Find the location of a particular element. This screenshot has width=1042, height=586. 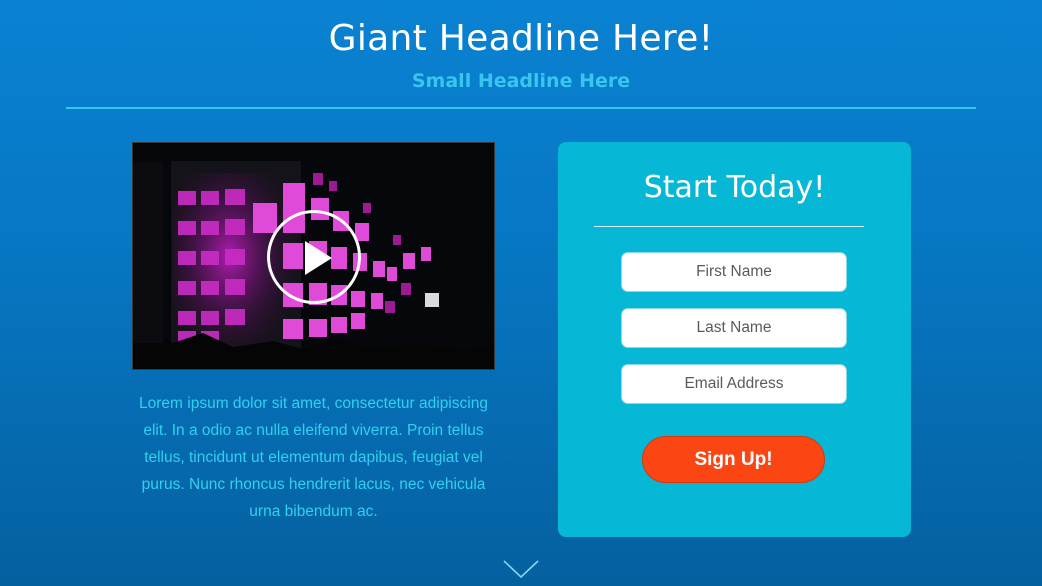

last-name-field is located at coordinates (734, 328).